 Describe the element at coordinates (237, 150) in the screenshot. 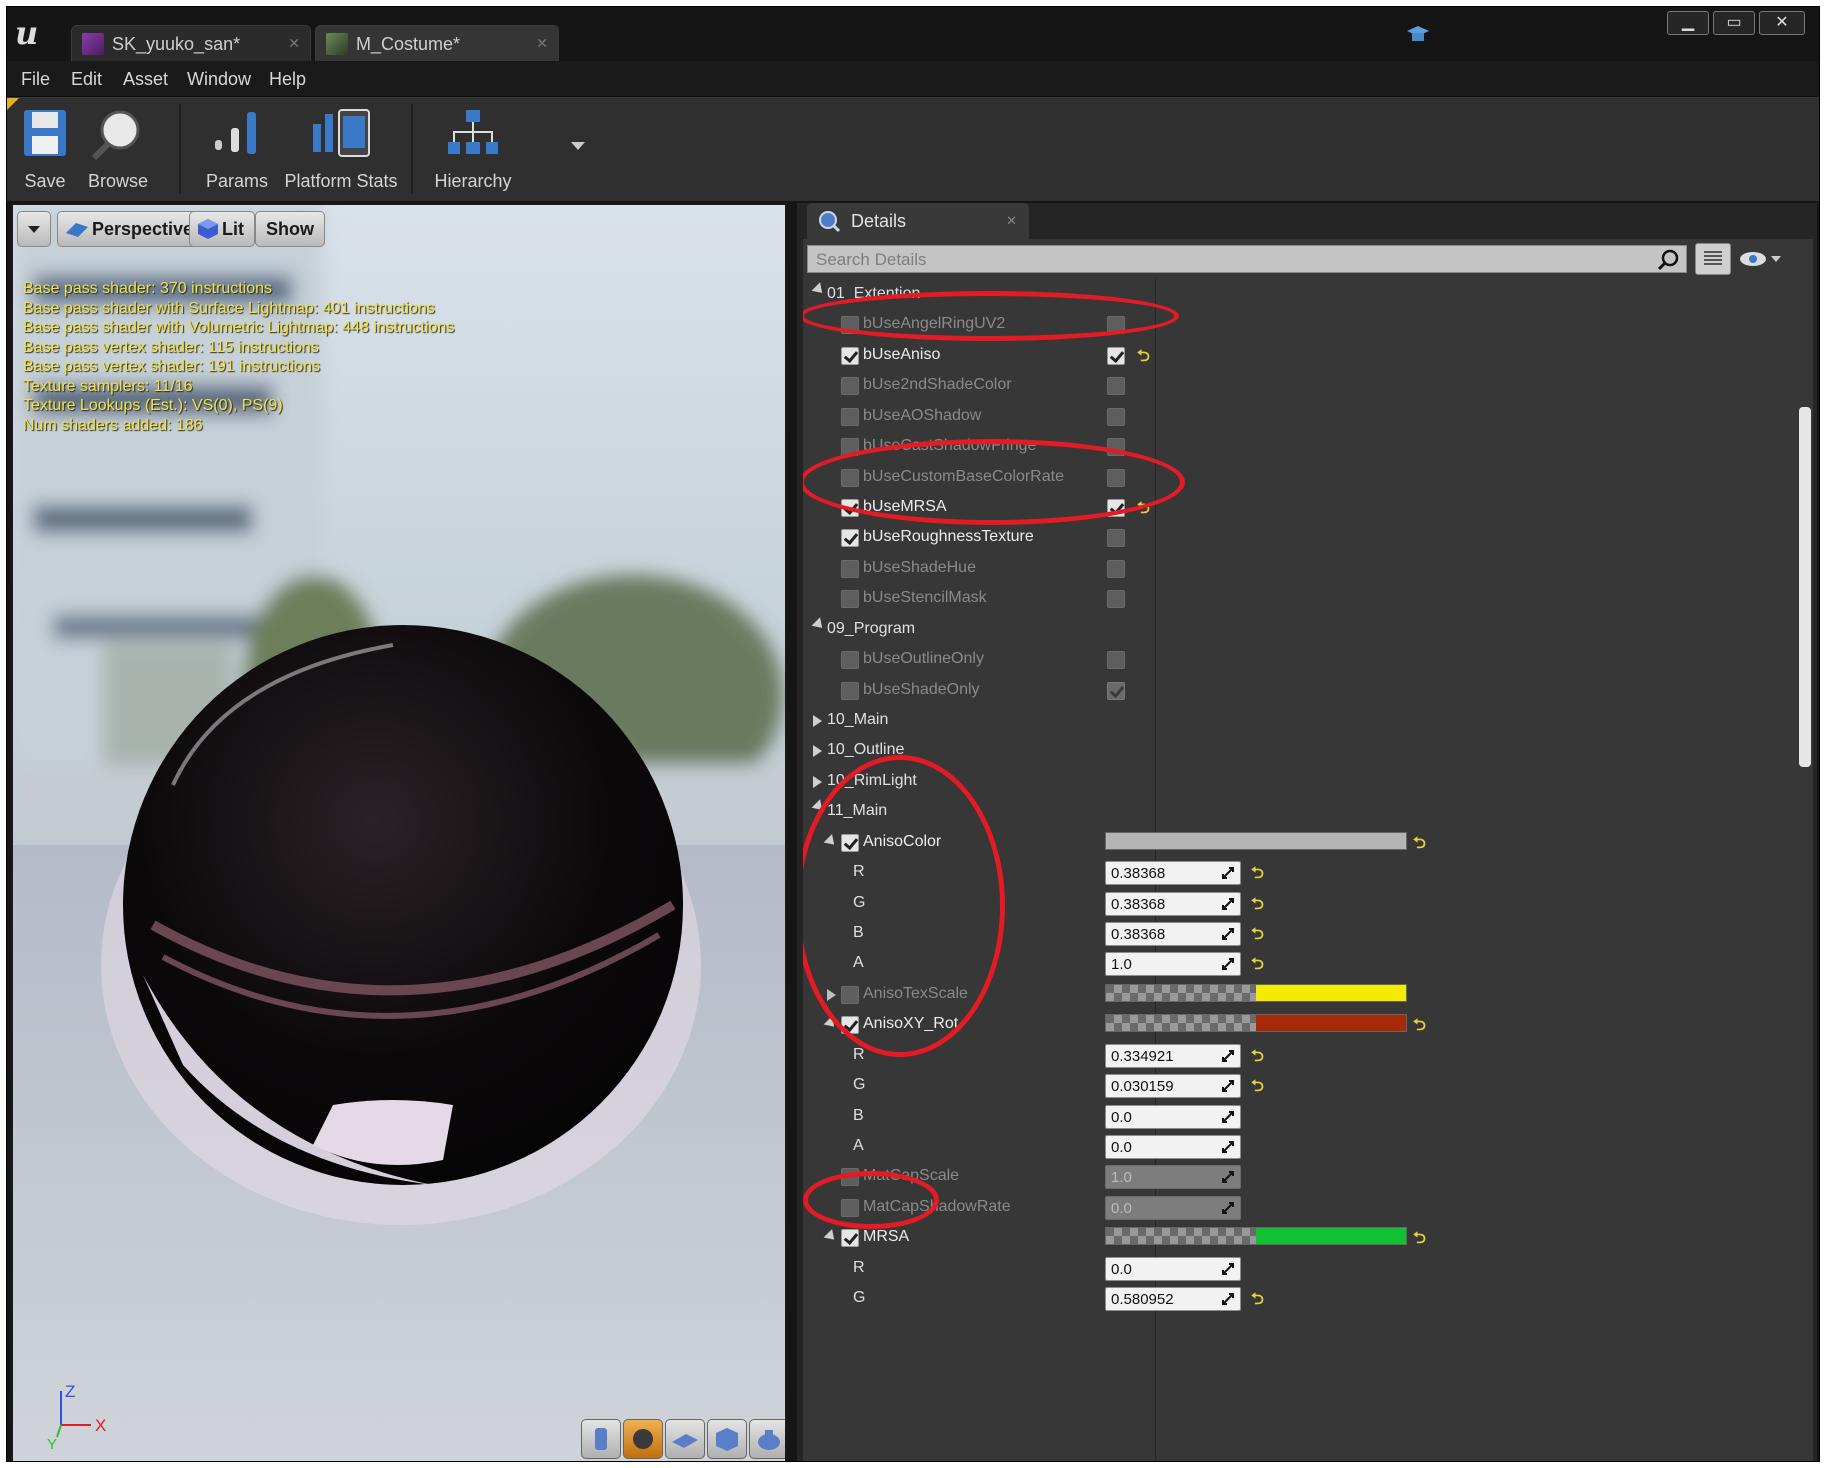

I see `params-button: Params` at that location.